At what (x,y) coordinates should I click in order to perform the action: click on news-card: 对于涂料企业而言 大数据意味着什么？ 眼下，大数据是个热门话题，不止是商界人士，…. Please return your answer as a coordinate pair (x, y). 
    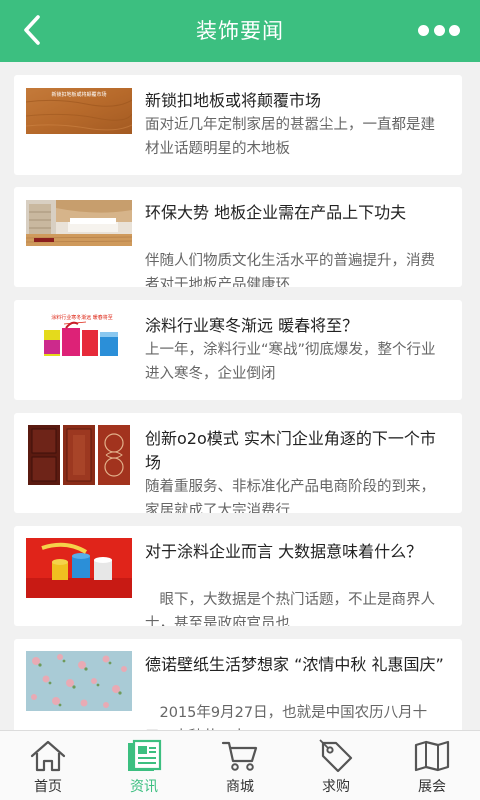
    Looking at the image, I should click on (238, 576).